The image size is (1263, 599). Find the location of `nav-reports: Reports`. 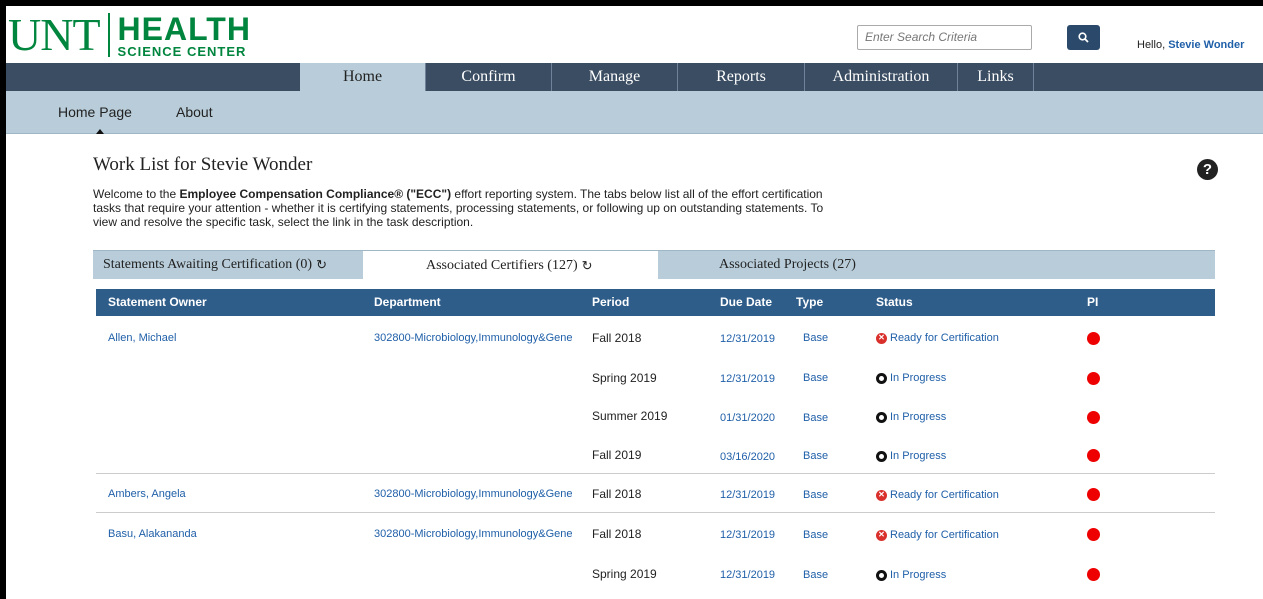

nav-reports: Reports is located at coordinates (741, 77).